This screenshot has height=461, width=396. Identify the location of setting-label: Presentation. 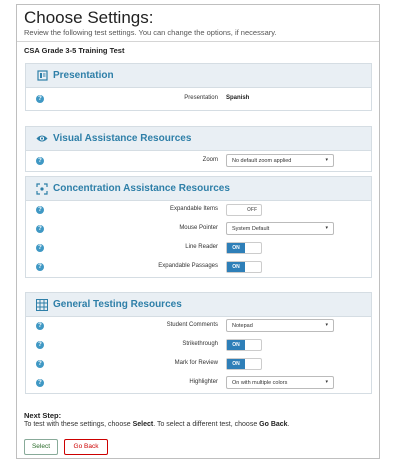
(201, 98).